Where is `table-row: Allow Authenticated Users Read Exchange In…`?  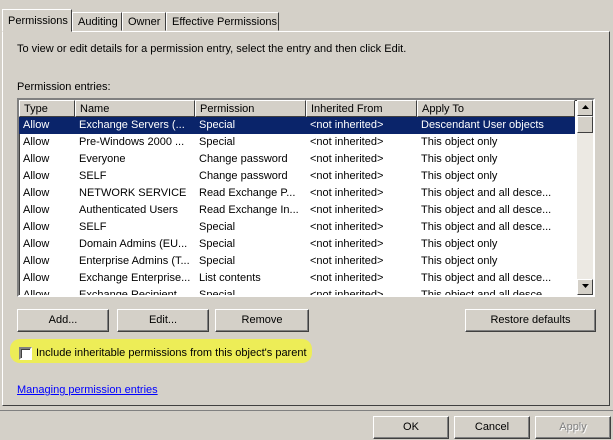
table-row: Allow Authenticated Users Read Exchange In… is located at coordinates (297, 210).